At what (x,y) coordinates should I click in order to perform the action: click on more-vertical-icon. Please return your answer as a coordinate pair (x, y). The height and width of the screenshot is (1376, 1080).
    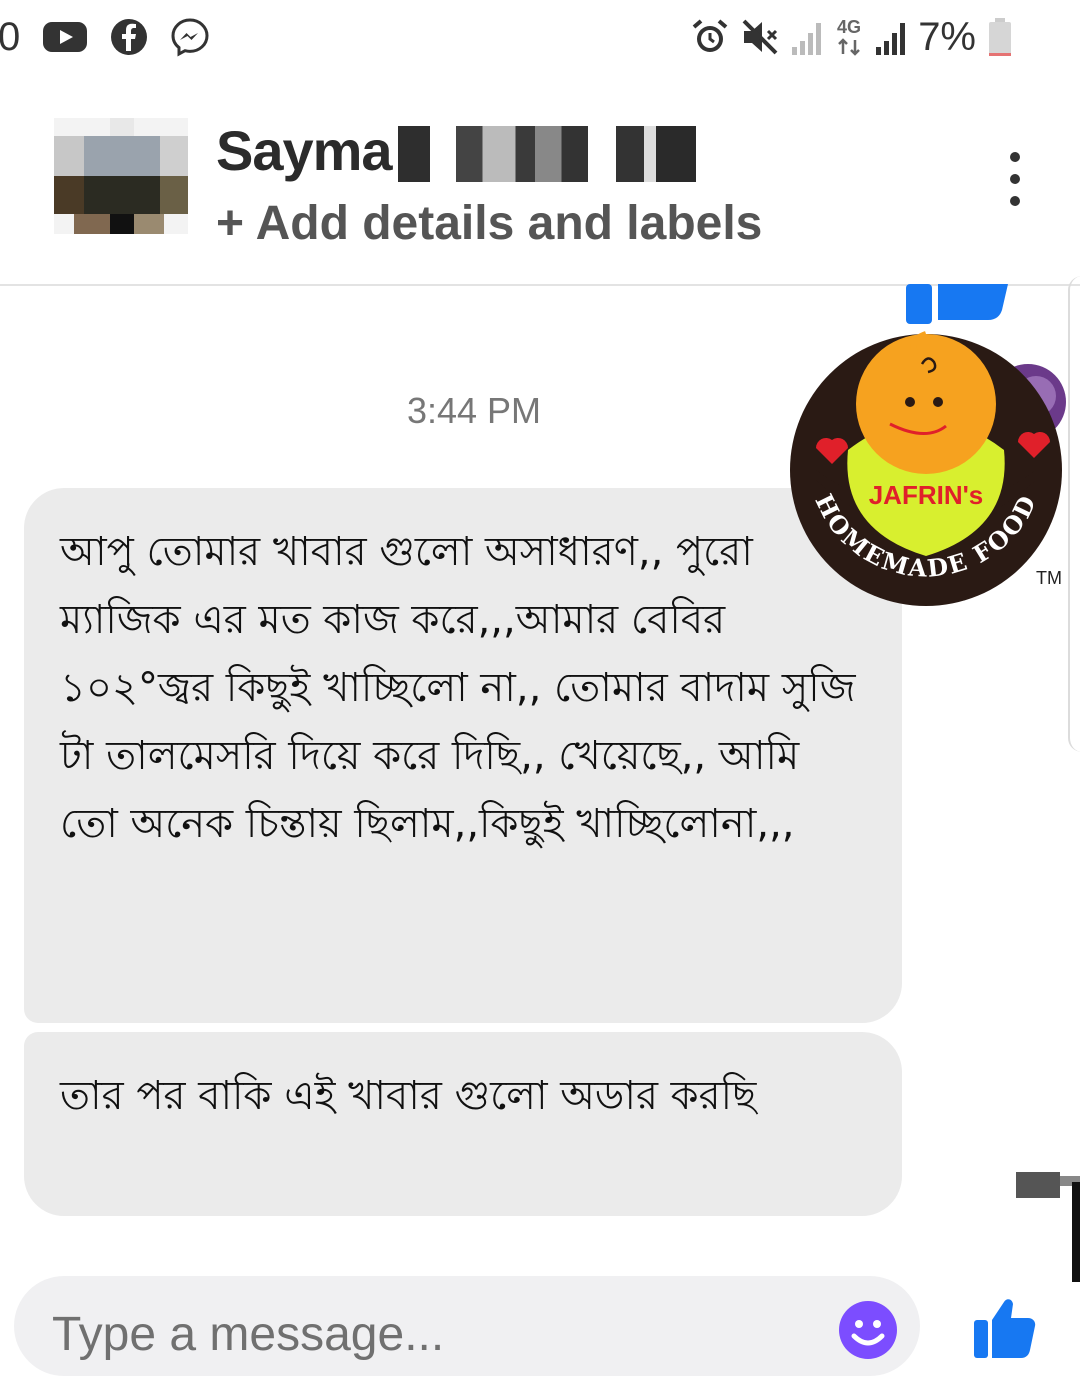
    Looking at the image, I should click on (1015, 179).